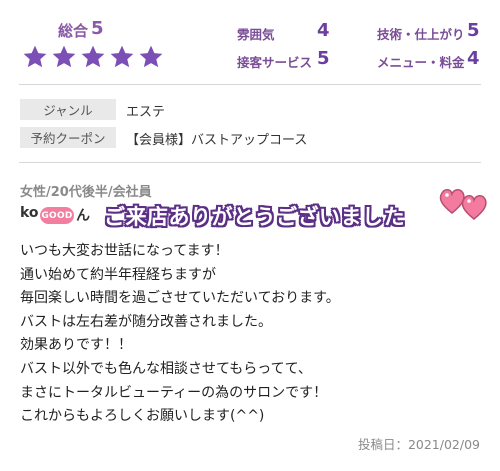  I want to click on review-line: バスト以外でも色んな相談させてもらってて、, so click(166, 368).